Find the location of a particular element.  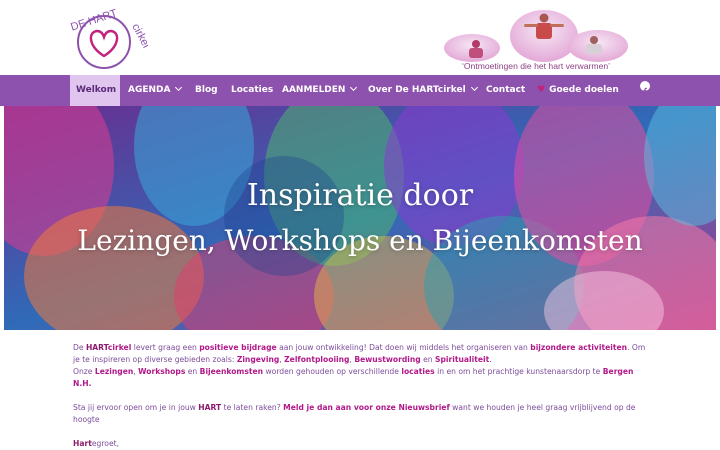

slogan-banner: ‘Ontmoetingen die het hart verwarmen’ is located at coordinates (536, 39).